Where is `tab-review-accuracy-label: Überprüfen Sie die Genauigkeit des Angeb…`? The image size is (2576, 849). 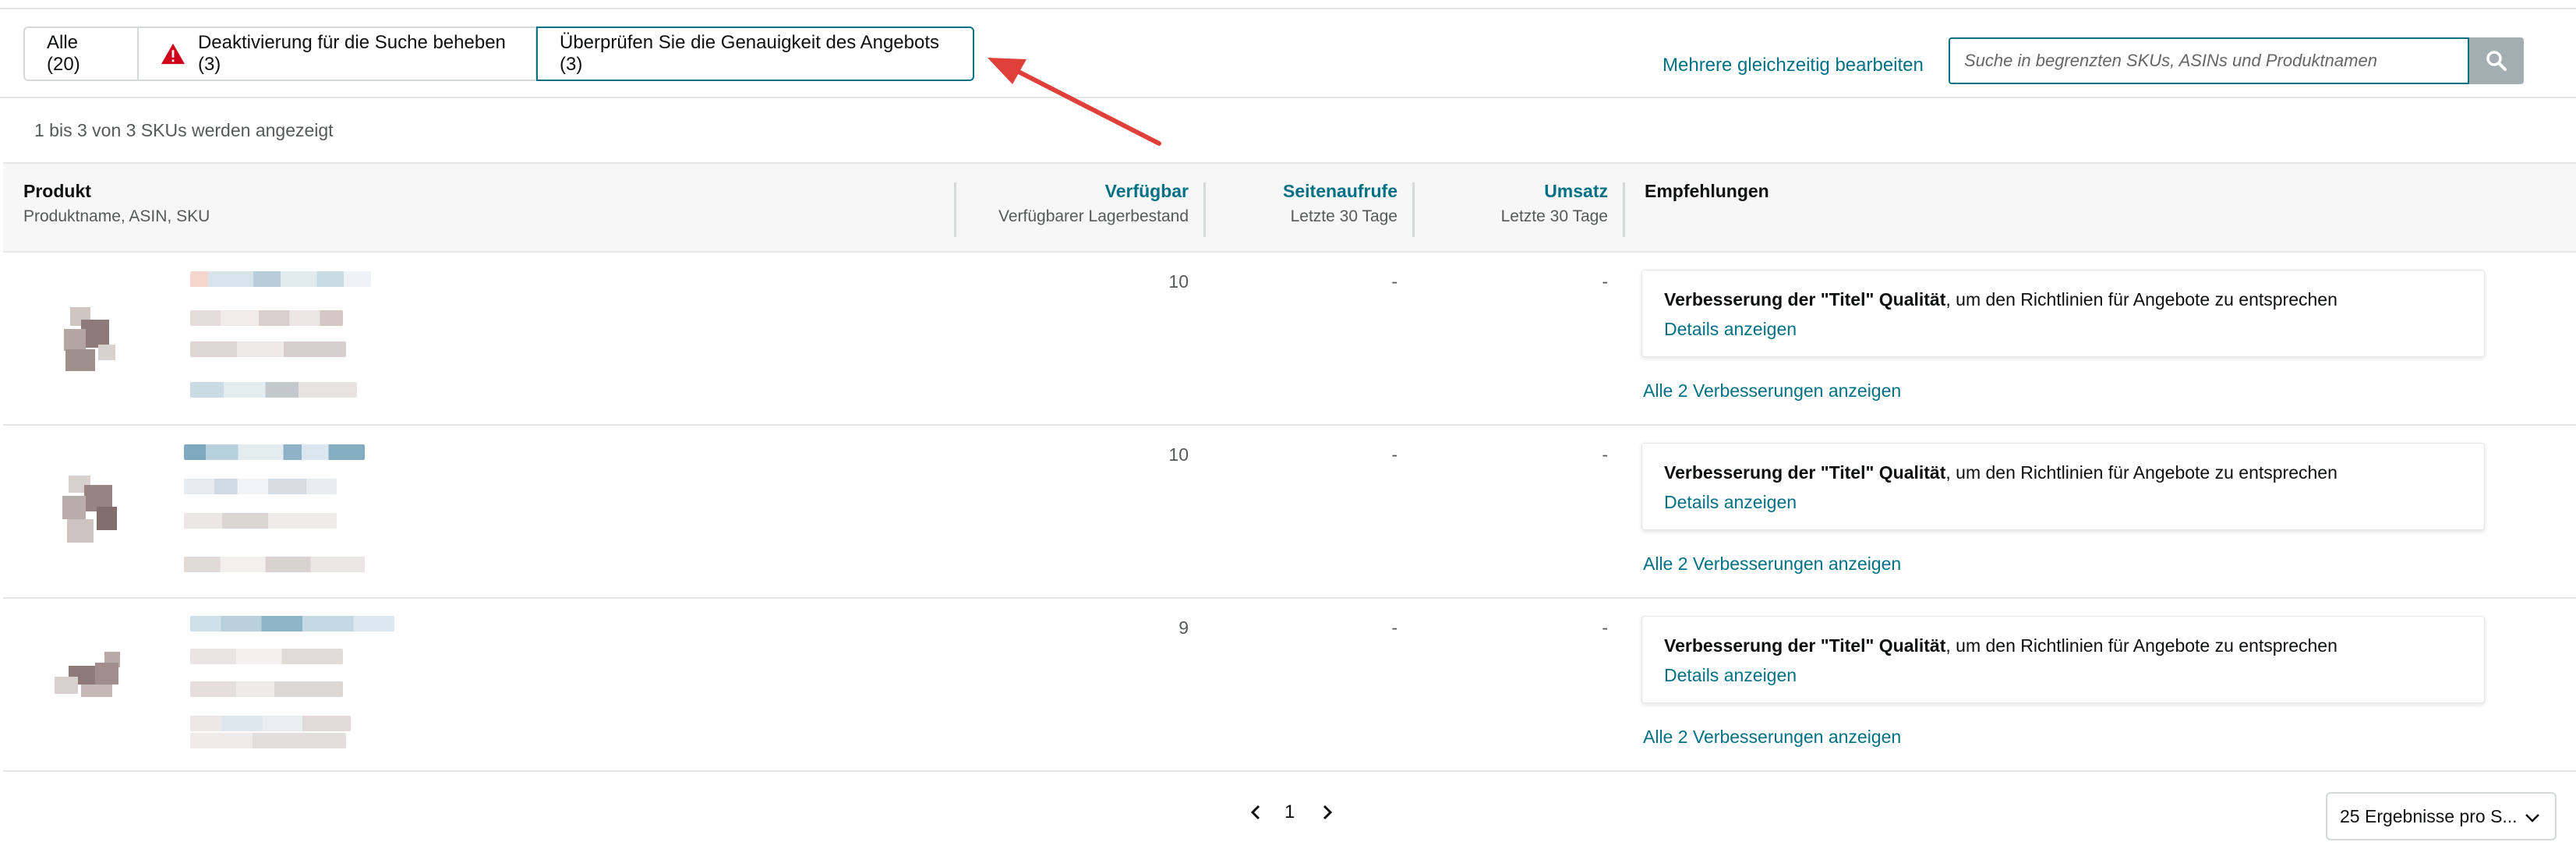 tab-review-accuracy-label: Überprüfen Sie die Genauigkeit des Angeb… is located at coordinates (749, 53).